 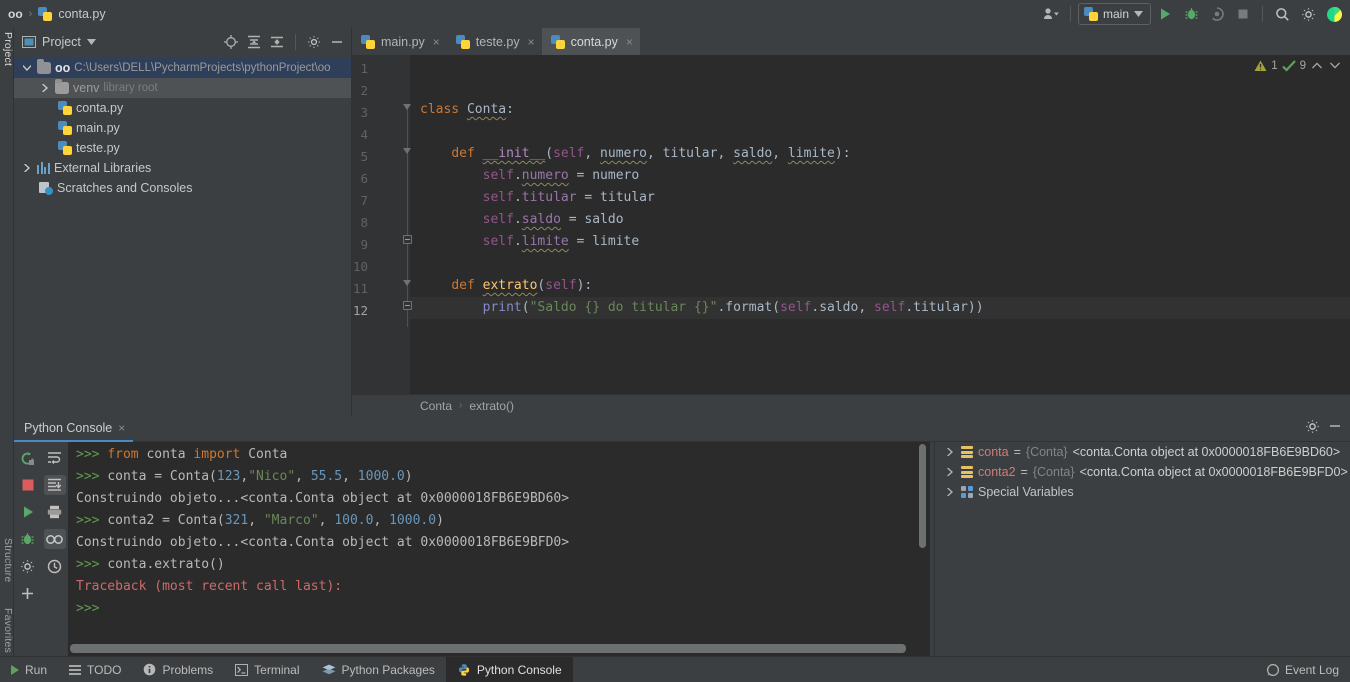 What do you see at coordinates (509, 669) in the screenshot?
I see `status-item-python-console: Python Console` at bounding box center [509, 669].